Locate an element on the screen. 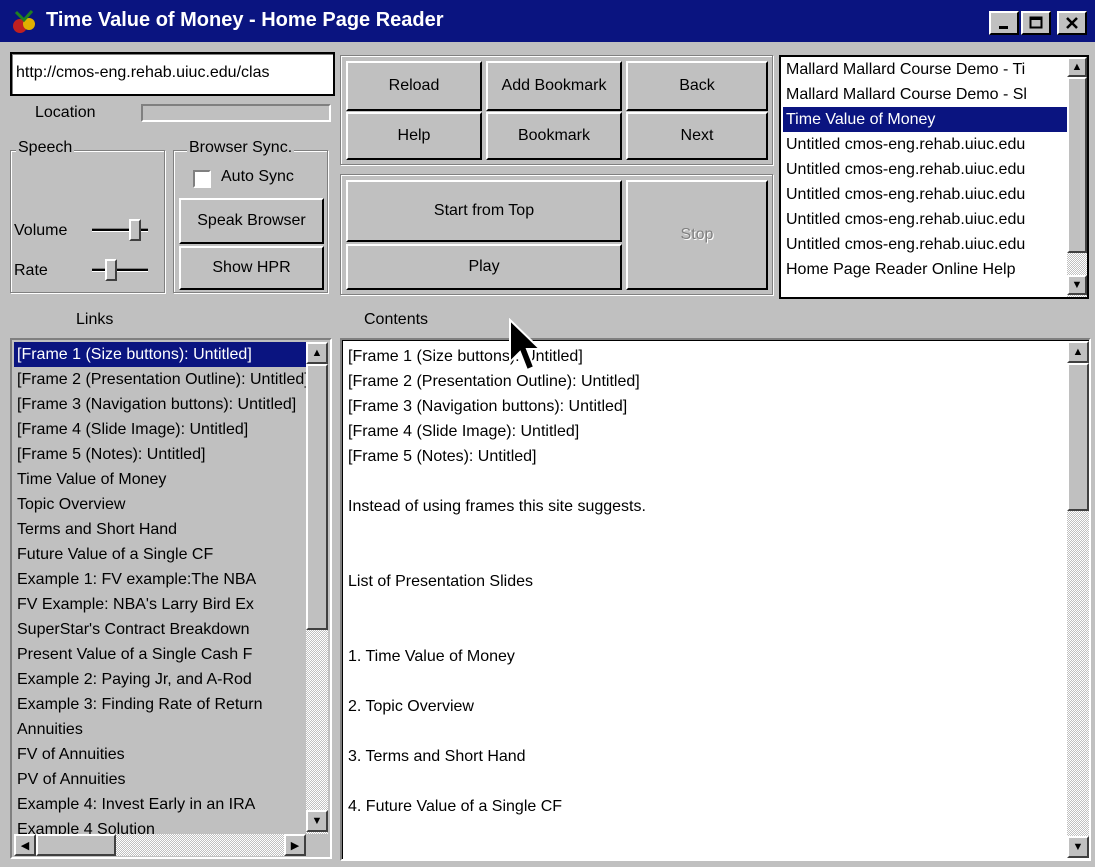  link-item: Example 4 Solution is located at coordinates (160, 825).